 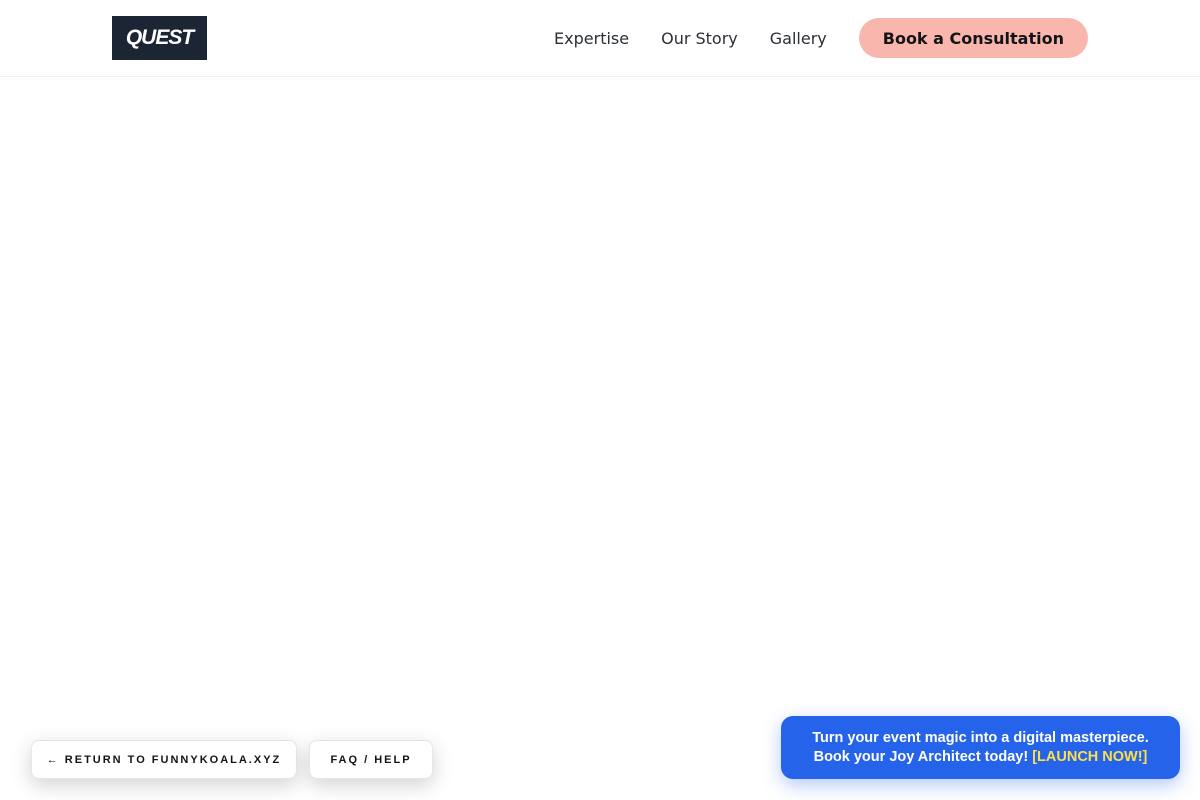 What do you see at coordinates (798, 38) in the screenshot?
I see `nav-link-gallery: Gallery` at bounding box center [798, 38].